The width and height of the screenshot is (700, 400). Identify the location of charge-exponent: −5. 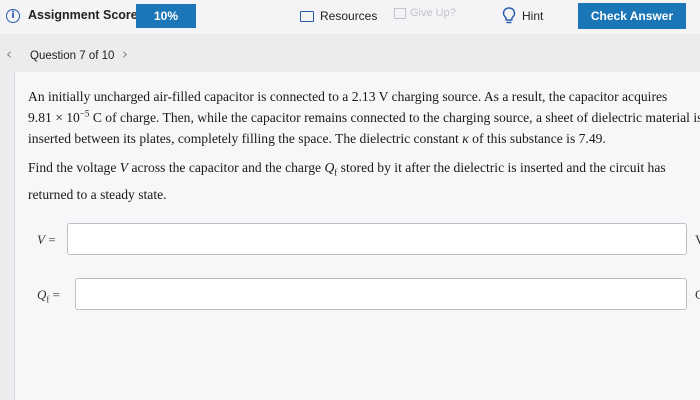
(84, 113).